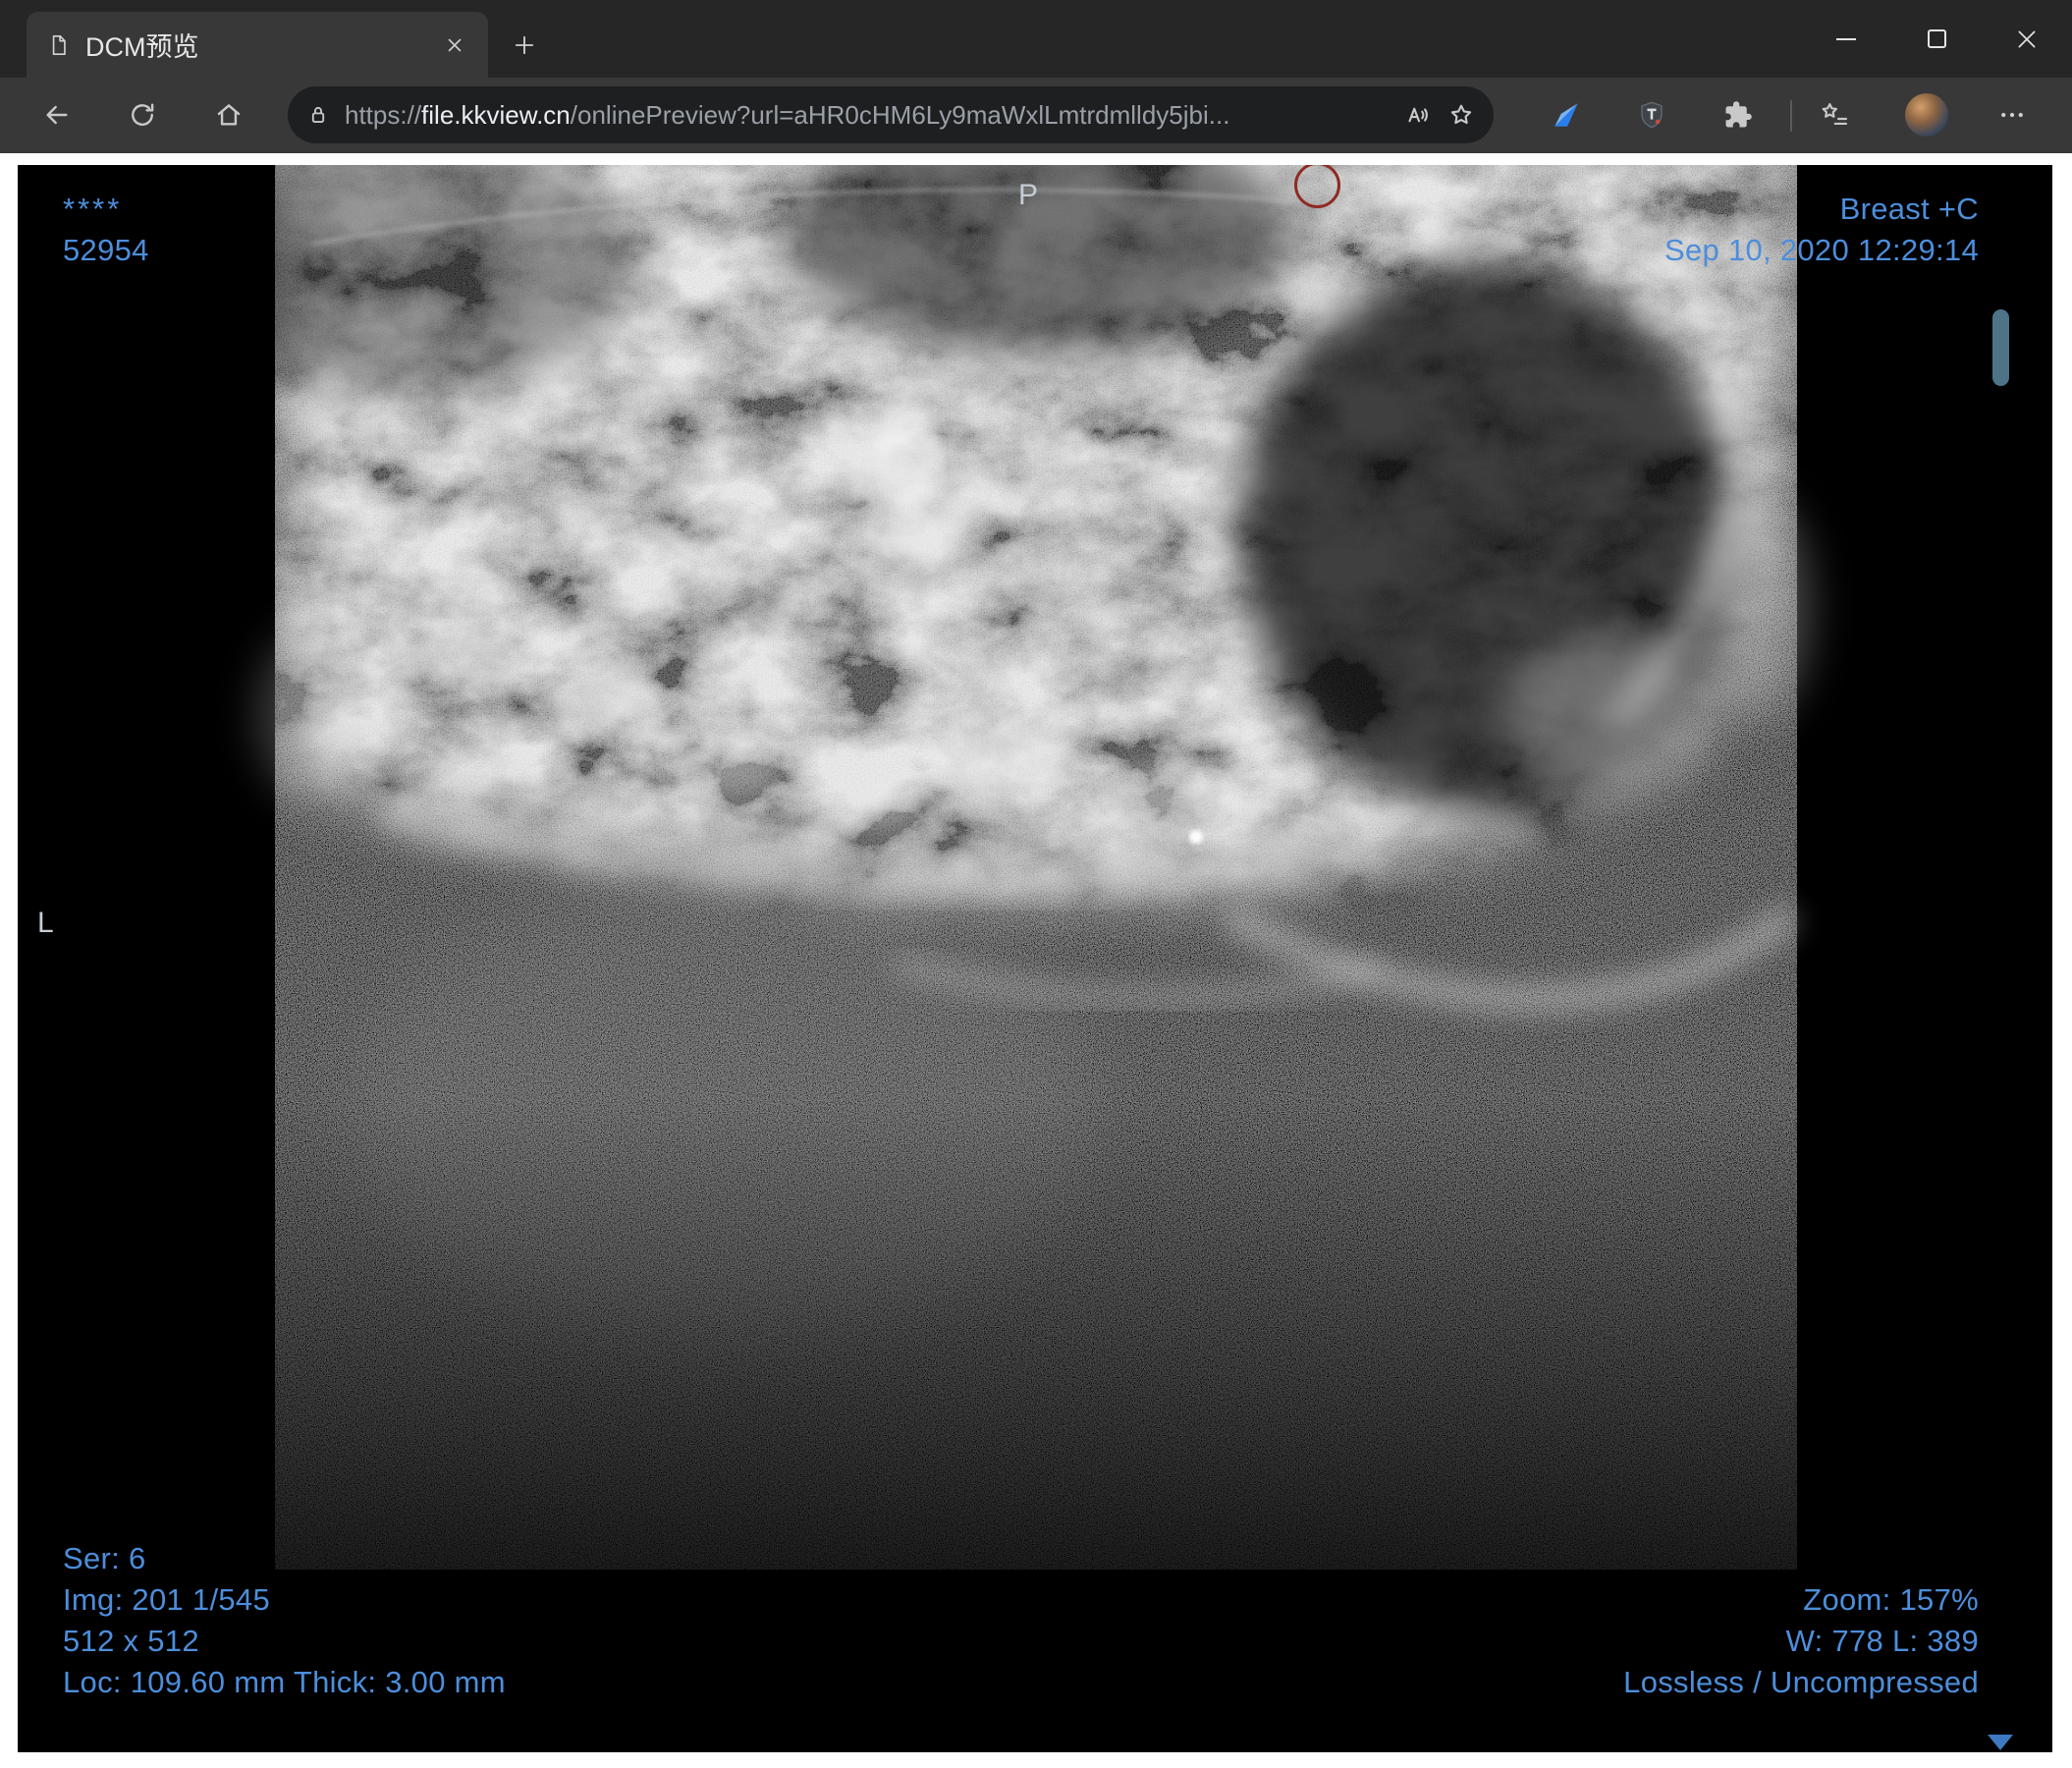 Image resolution: width=2072 pixels, height=1768 pixels. What do you see at coordinates (284, 1682) in the screenshot?
I see `slice-location: Loc: 109.60 mm Thick: 3.00 mm` at bounding box center [284, 1682].